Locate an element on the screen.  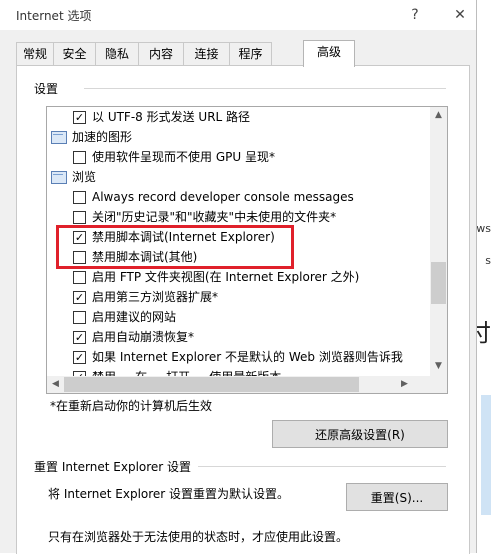
reset-description: 将 Internet Explorer 设置重置为默认设置。 is located at coordinates (169, 494).